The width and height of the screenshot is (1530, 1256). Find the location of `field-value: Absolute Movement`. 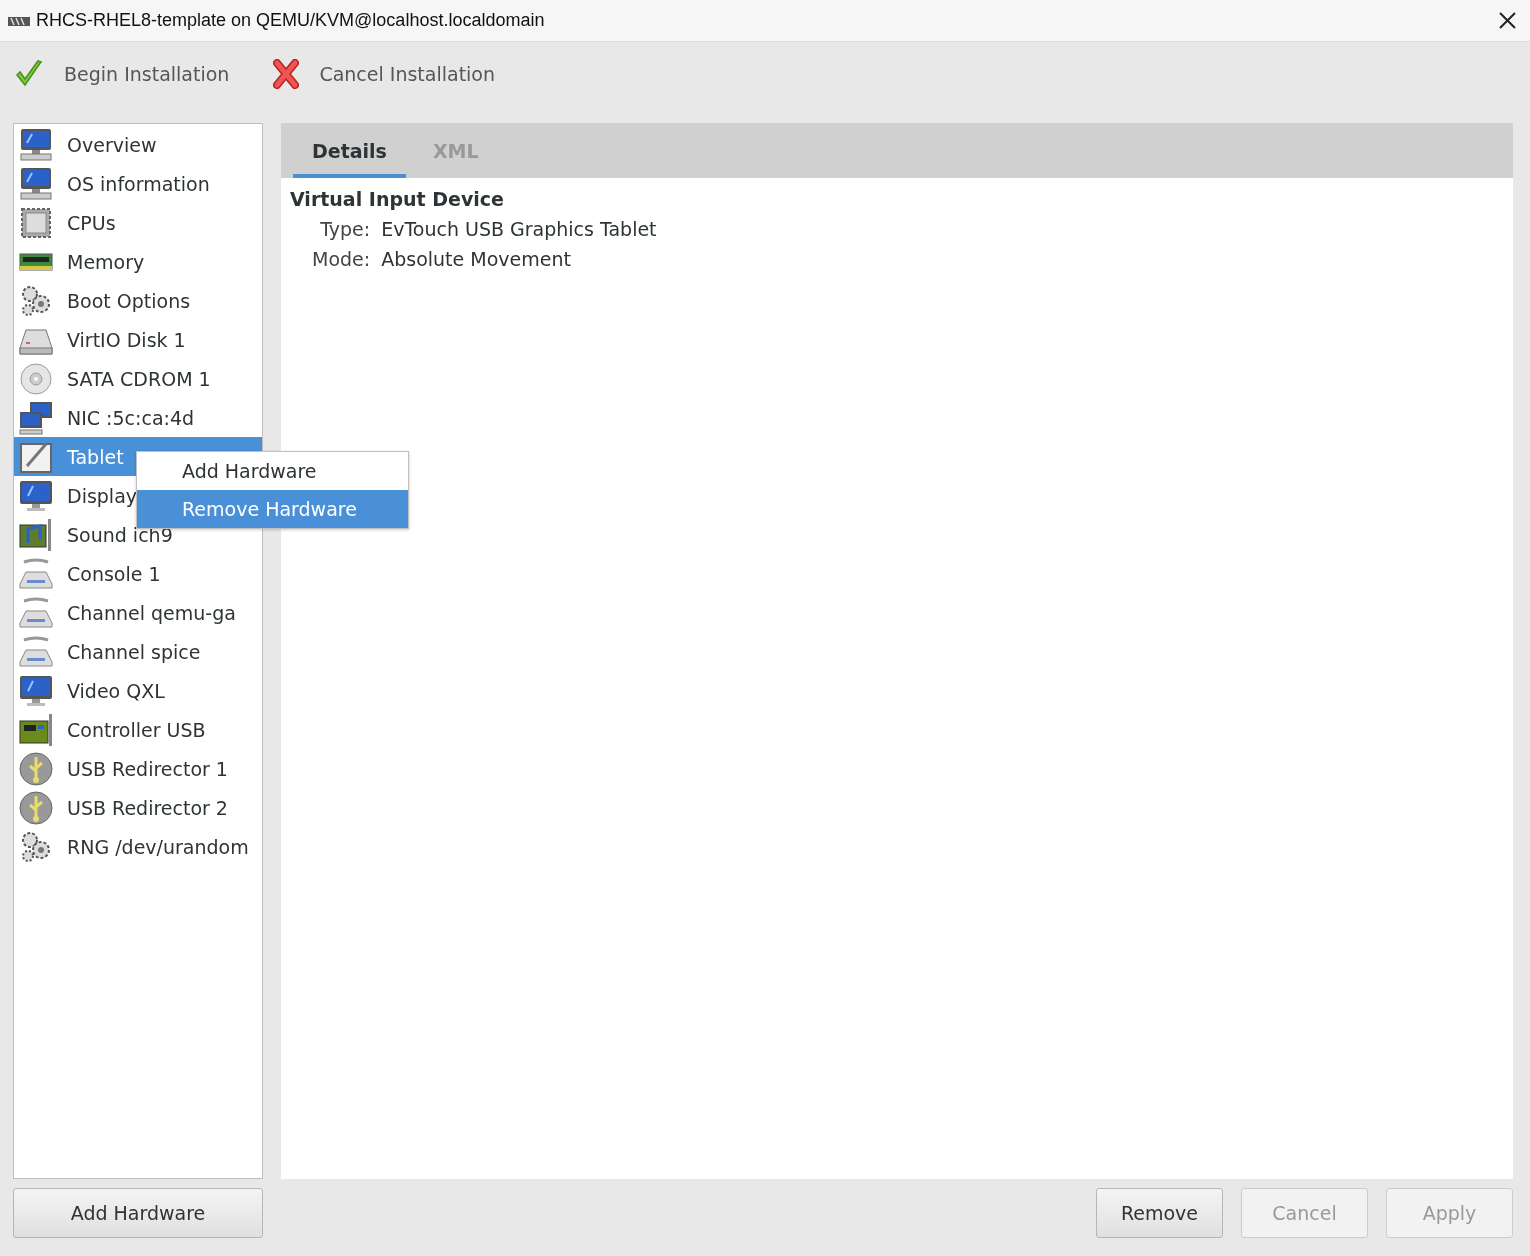

field-value: Absolute Movement is located at coordinates (476, 259).